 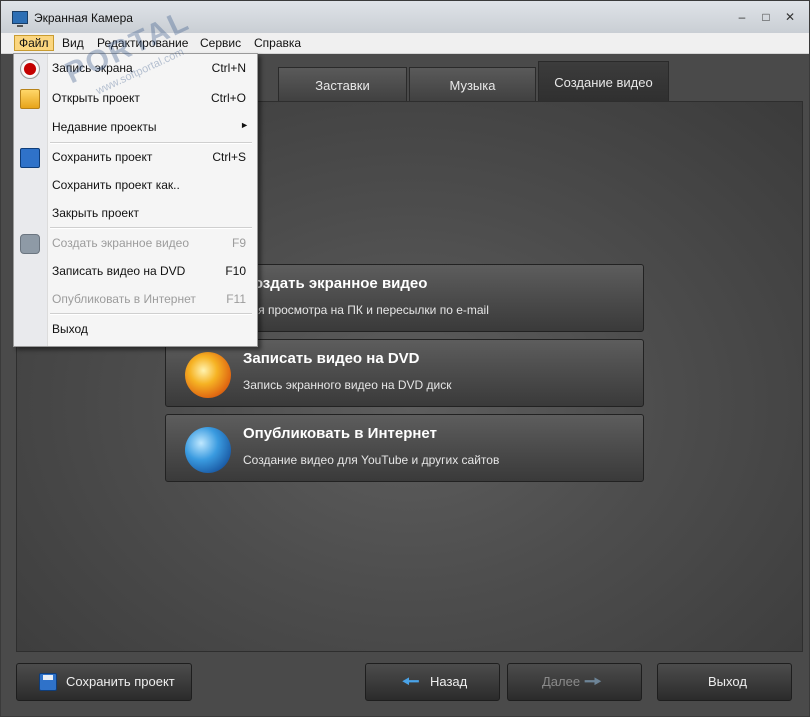 What do you see at coordinates (405, 17) in the screenshot?
I see `title-bar: Экранная Камера – □ ✕` at bounding box center [405, 17].